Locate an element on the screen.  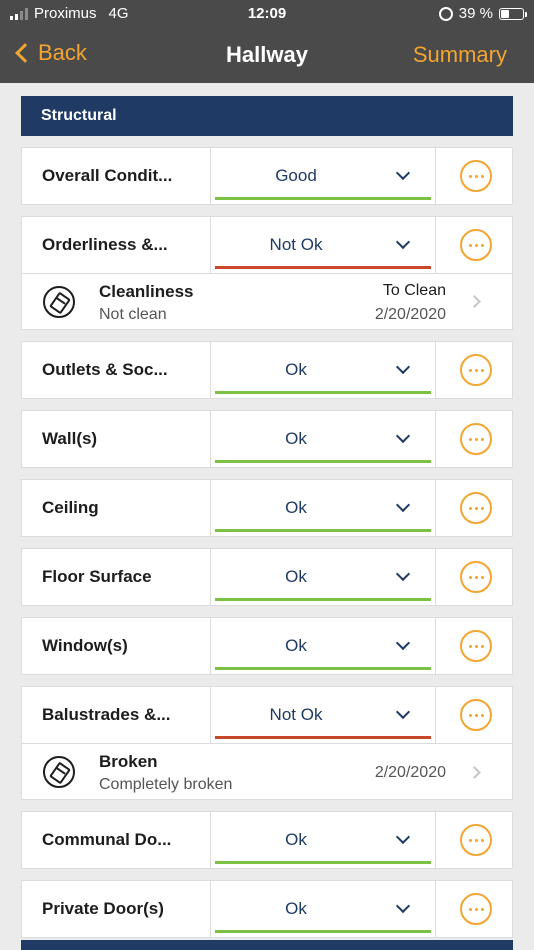
inspection-item: Communal Do... Ok is located at coordinates (267, 840).